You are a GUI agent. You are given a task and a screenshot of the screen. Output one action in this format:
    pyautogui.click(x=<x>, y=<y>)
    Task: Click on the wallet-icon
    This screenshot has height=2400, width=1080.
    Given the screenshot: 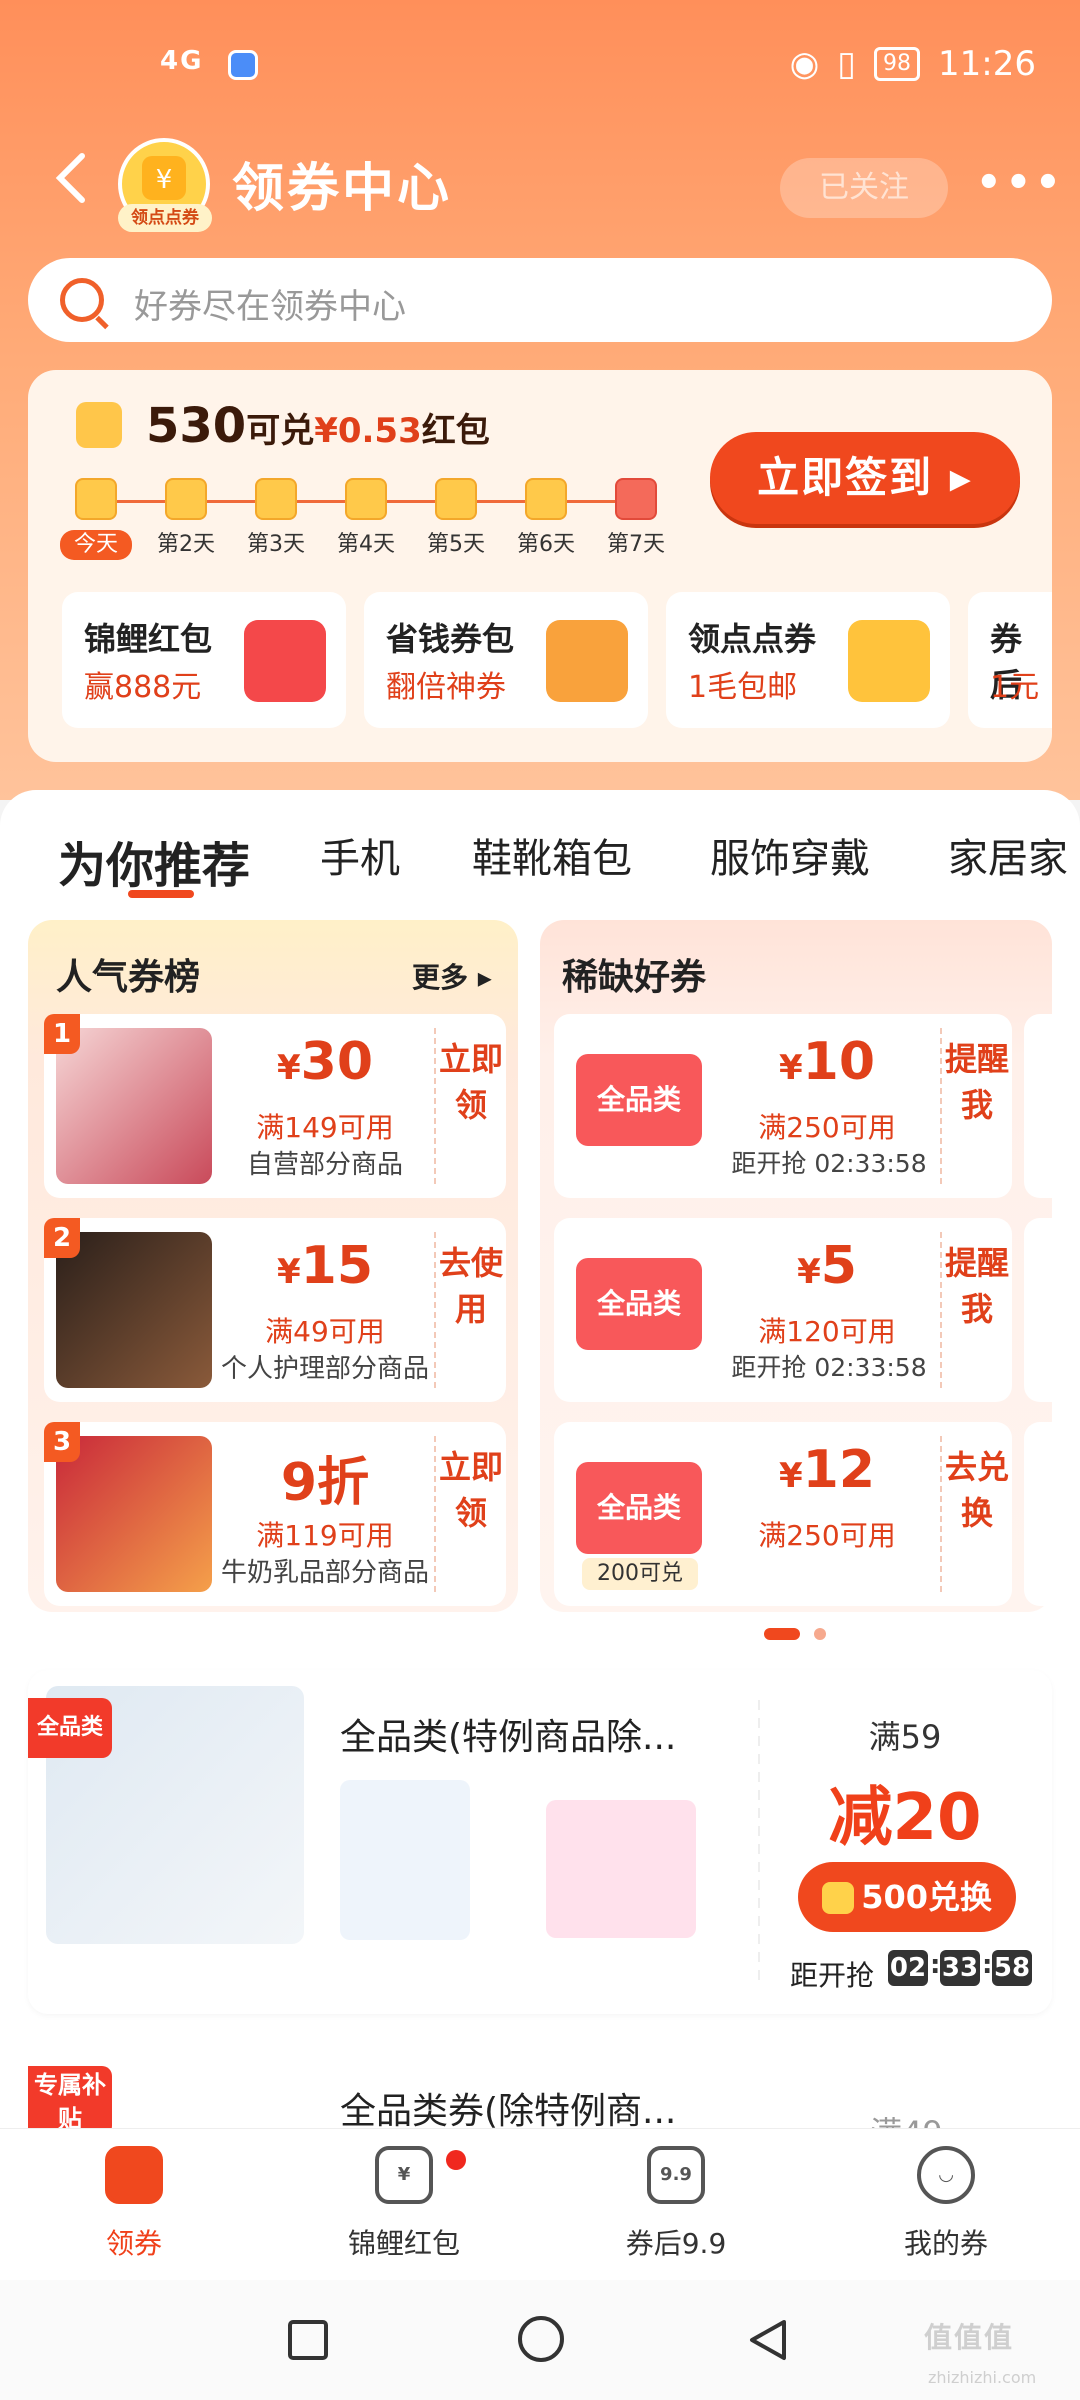 What is the action you would take?
    pyautogui.click(x=587, y=661)
    